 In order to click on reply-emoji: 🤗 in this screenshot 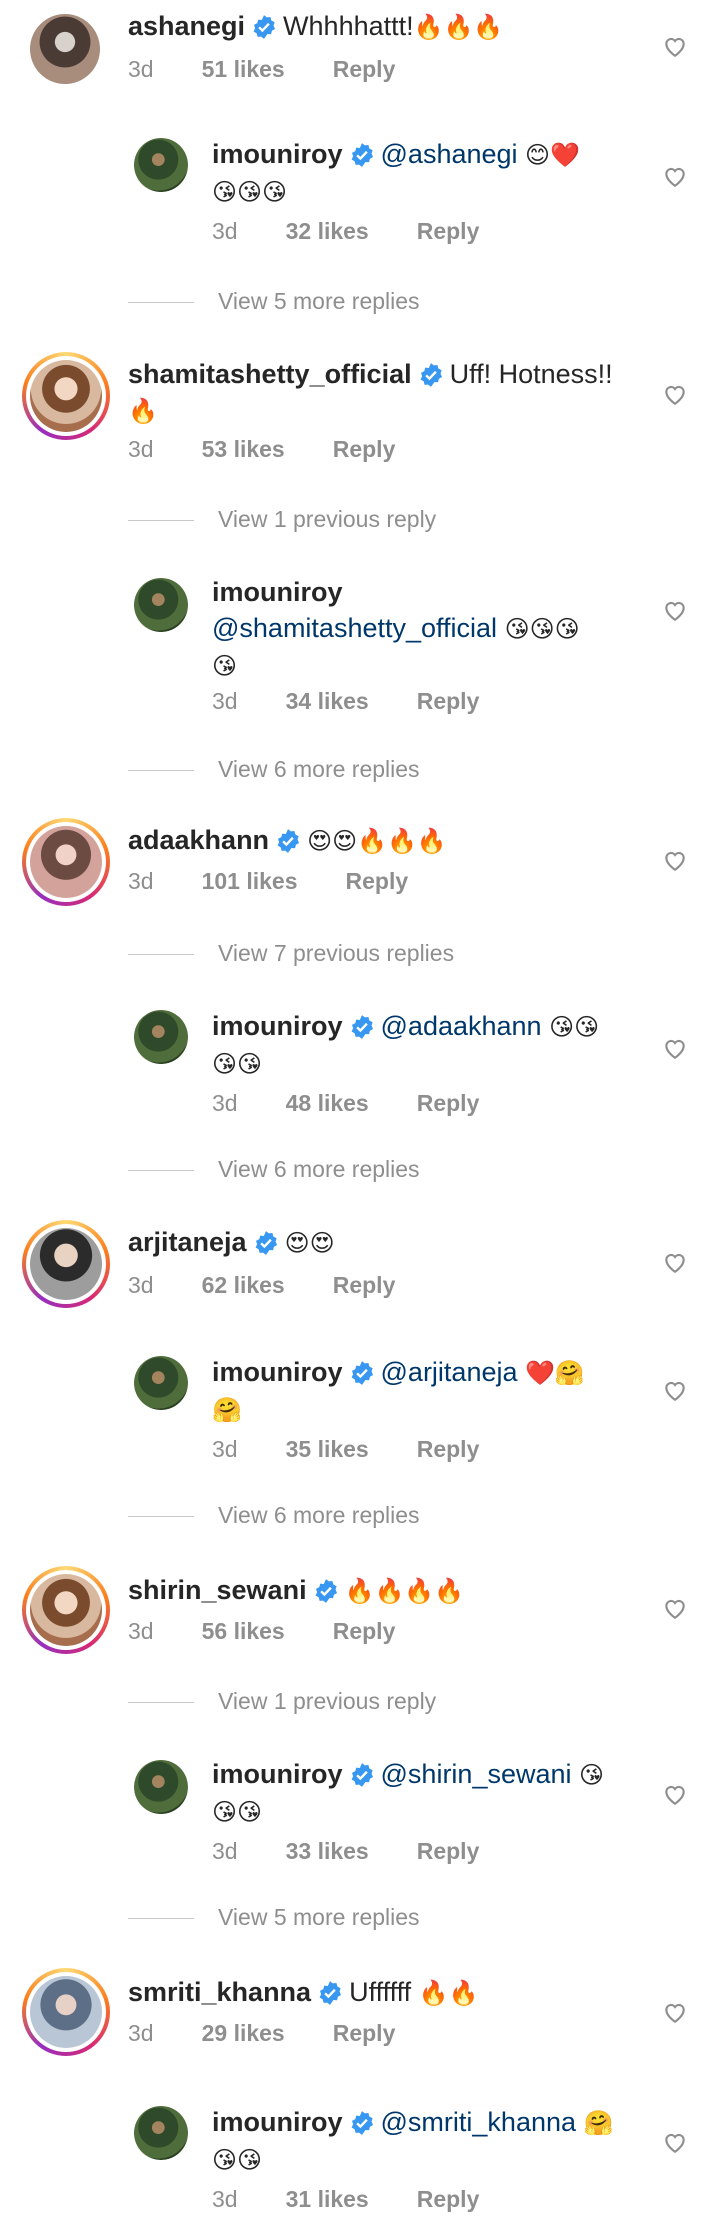, I will do `click(598, 2123)`.